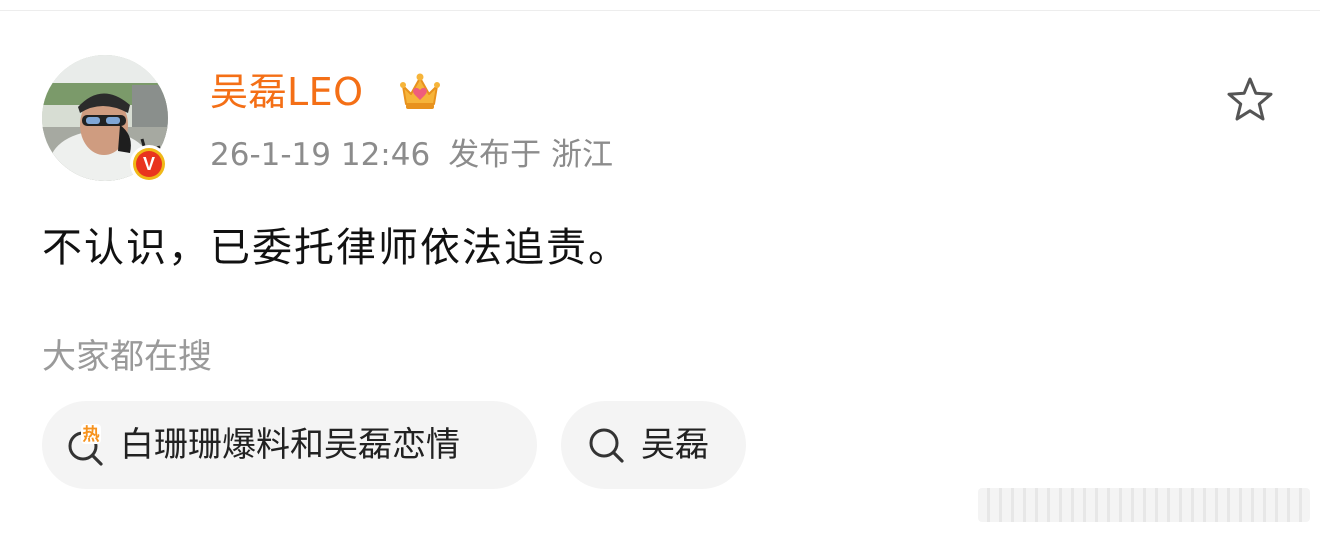 The image size is (1320, 535). I want to click on search-icon, so click(607, 445).